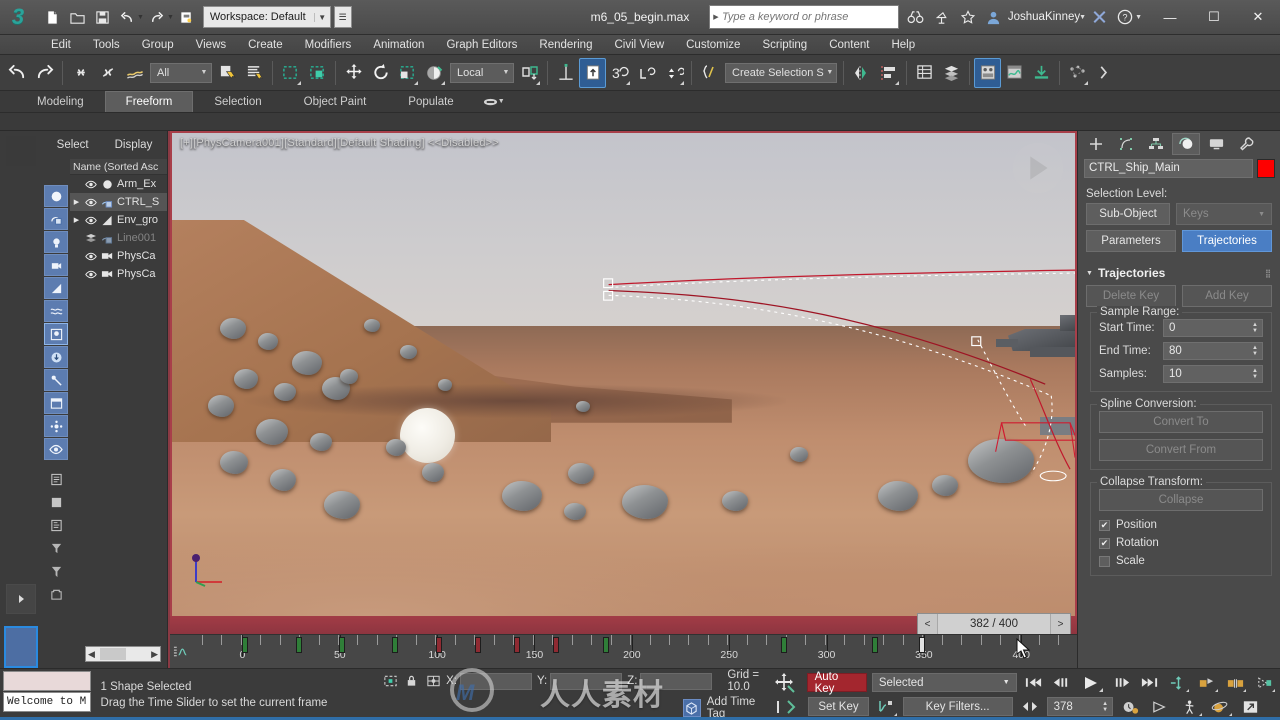 The height and width of the screenshot is (720, 1280). What do you see at coordinates (786, 707) in the screenshot?
I see `key-mode-toggle-icon` at bounding box center [786, 707].